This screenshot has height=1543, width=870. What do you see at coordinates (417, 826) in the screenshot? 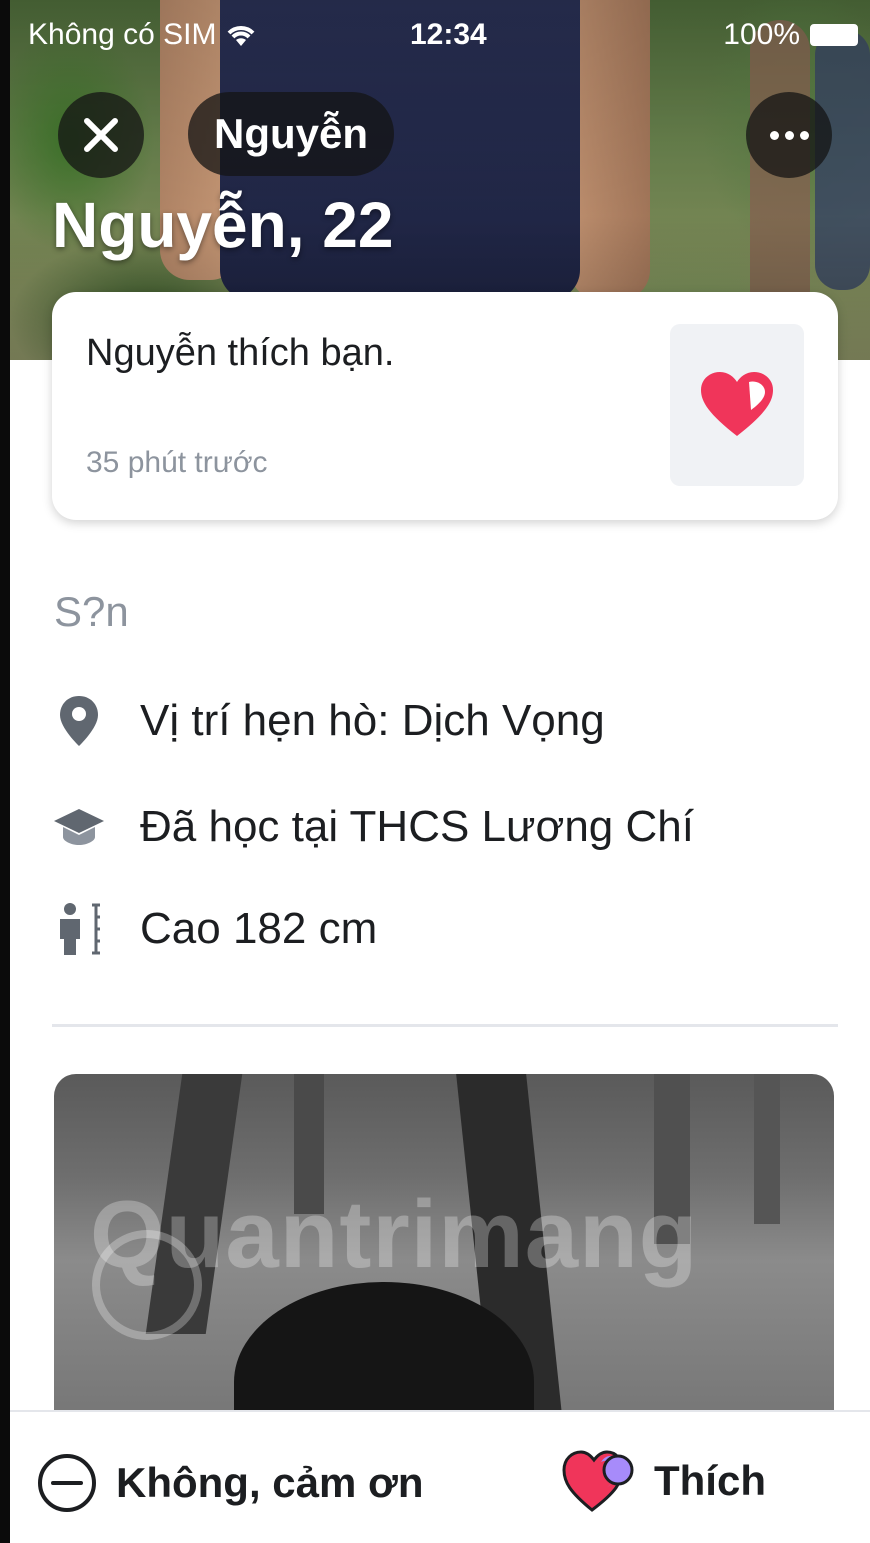
I see `info-education-text: Đã học tại THCS Lương Chí` at bounding box center [417, 826].